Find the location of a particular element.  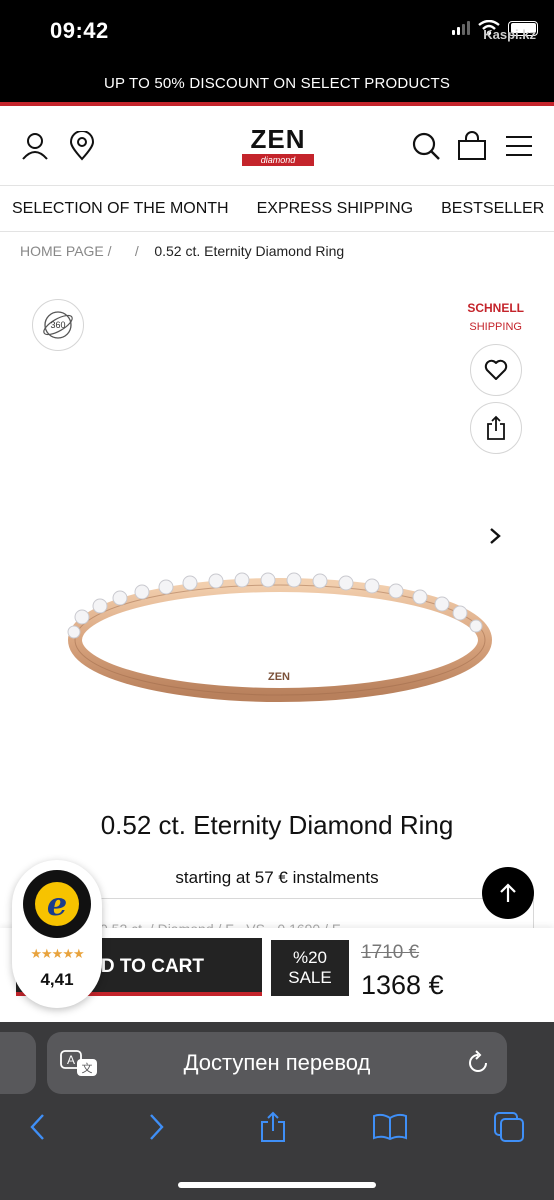

search-icon is located at coordinates (426, 146).